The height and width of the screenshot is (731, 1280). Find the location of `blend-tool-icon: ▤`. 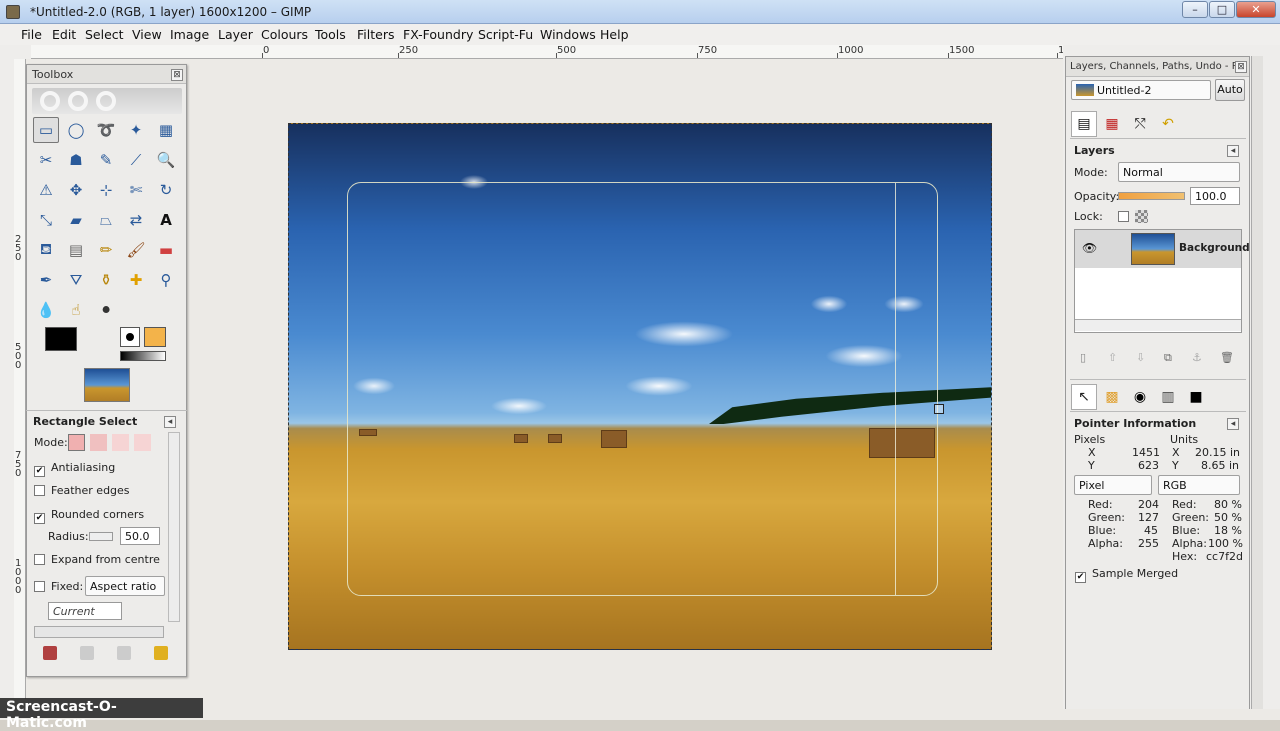

blend-tool-icon: ▤ is located at coordinates (76, 250).